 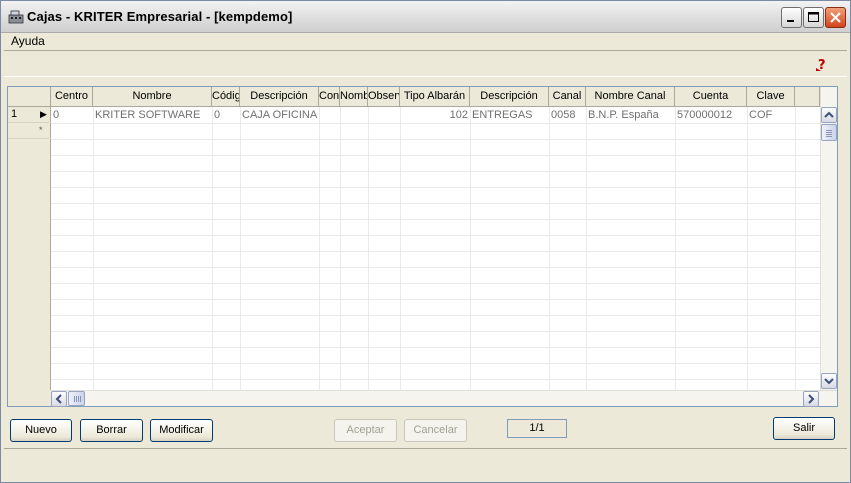 What do you see at coordinates (41, 130) in the screenshot?
I see `new-row-asterisk-icon: *` at bounding box center [41, 130].